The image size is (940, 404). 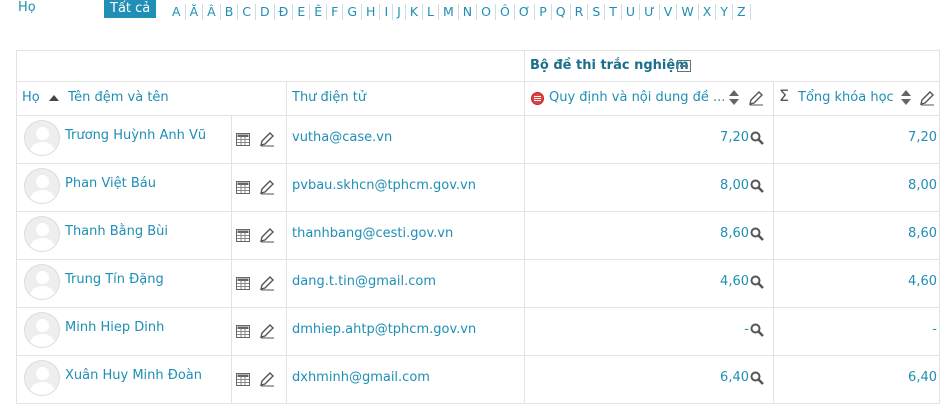 I want to click on filter-letter: O, so click(x=486, y=12).